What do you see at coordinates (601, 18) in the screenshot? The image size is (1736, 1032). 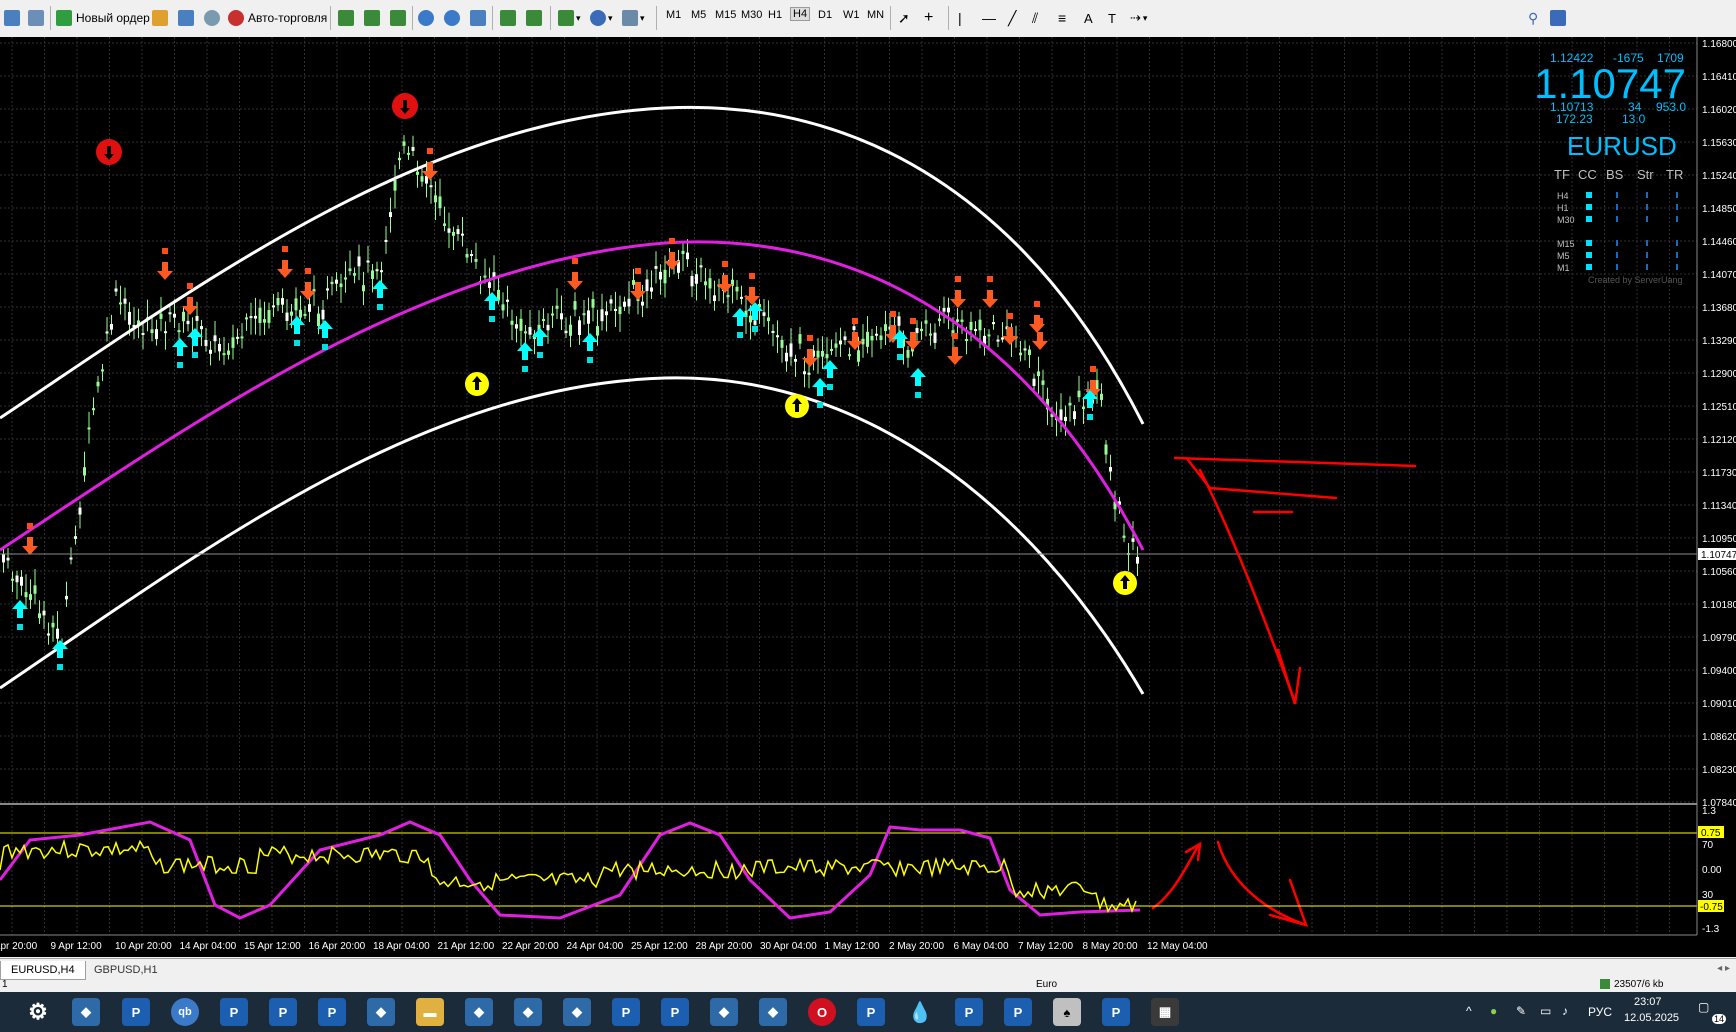 I see `periods-icon: ▾` at bounding box center [601, 18].